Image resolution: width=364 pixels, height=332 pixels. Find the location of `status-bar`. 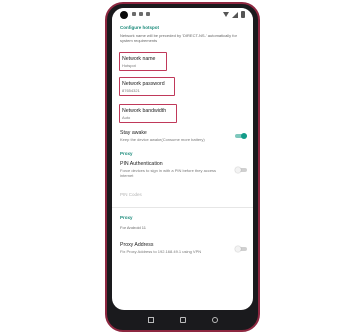

status-bar is located at coordinates (182, 15).